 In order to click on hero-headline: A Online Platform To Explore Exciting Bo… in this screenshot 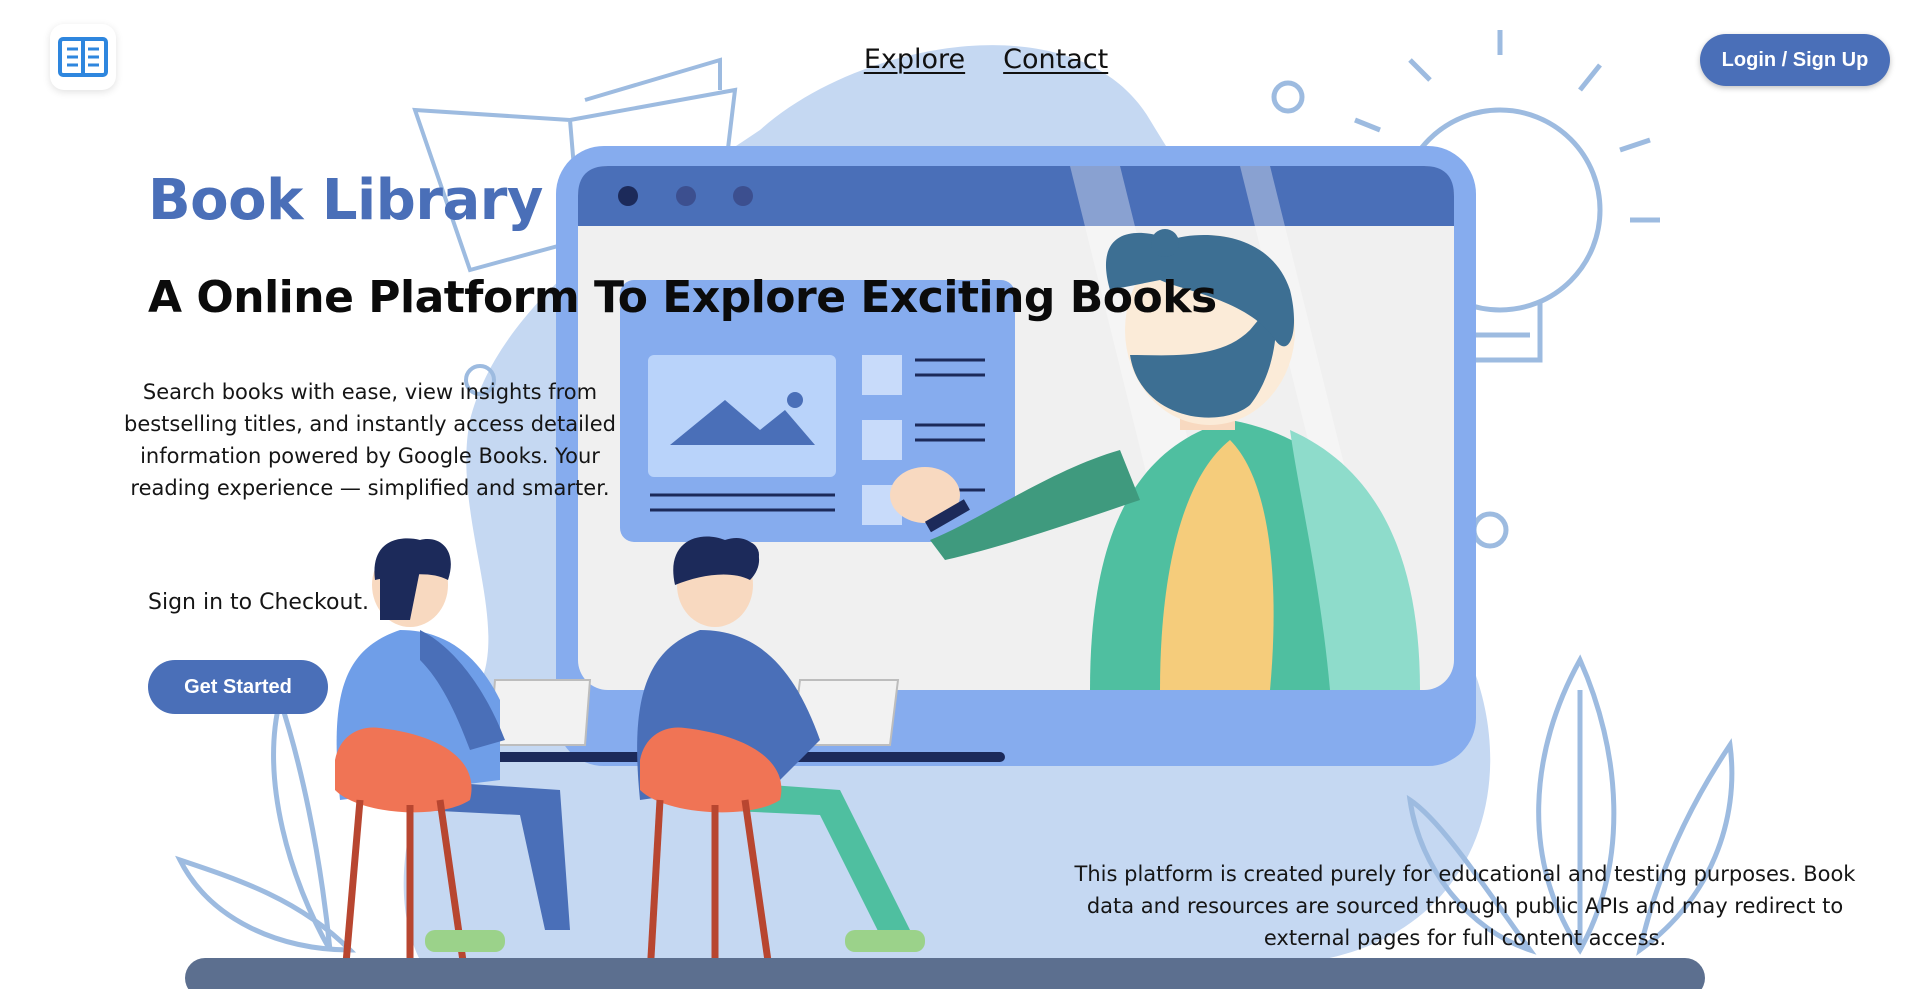, I will do `click(682, 297)`.